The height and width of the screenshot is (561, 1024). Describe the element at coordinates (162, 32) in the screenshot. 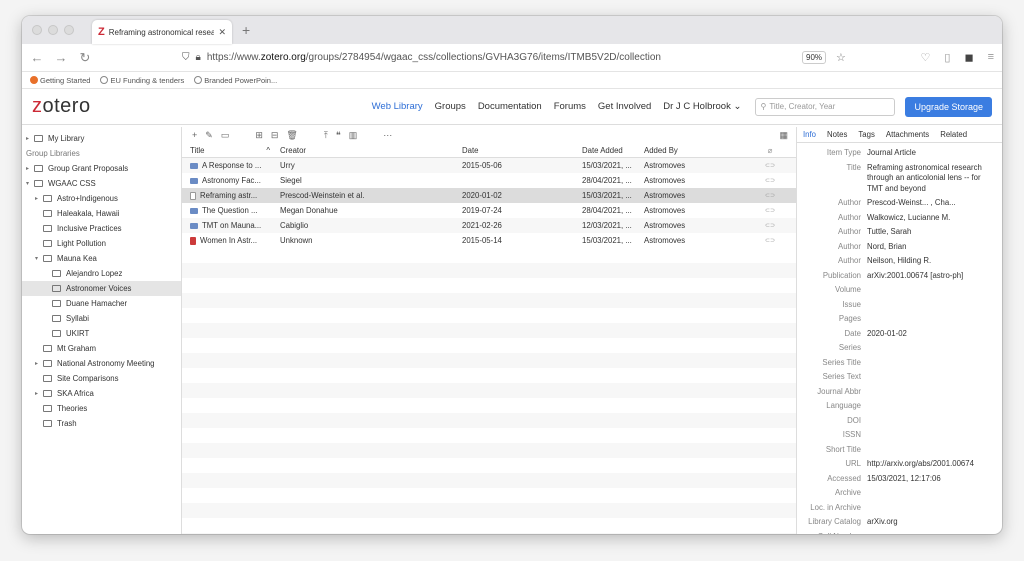

I see `browser-tab: Z Reframing astronomical researc ✕` at that location.